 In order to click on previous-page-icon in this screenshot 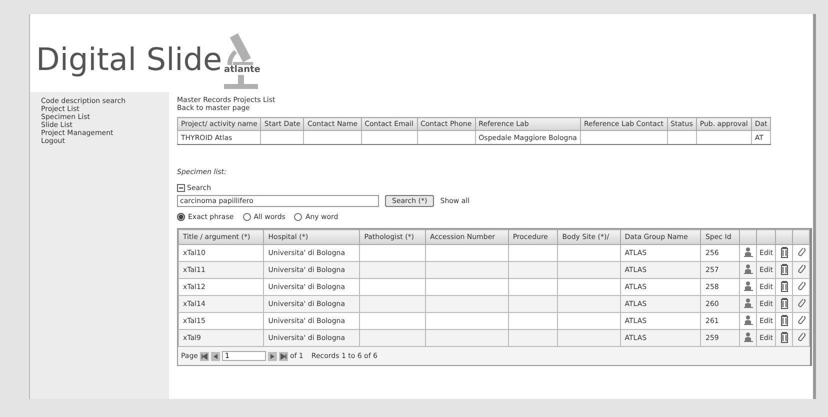, I will do `click(215, 356)`.